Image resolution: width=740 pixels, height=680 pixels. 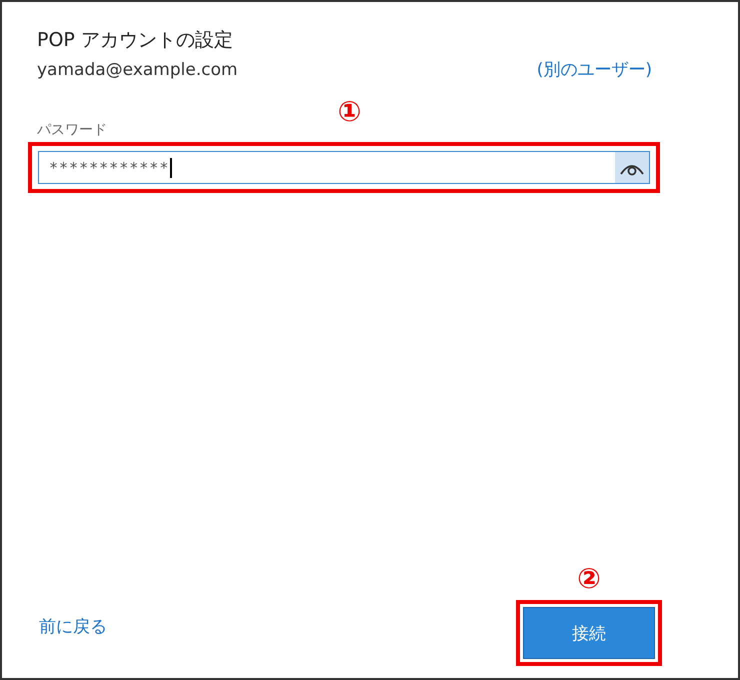 I want to click on show-password-button, so click(x=632, y=167).